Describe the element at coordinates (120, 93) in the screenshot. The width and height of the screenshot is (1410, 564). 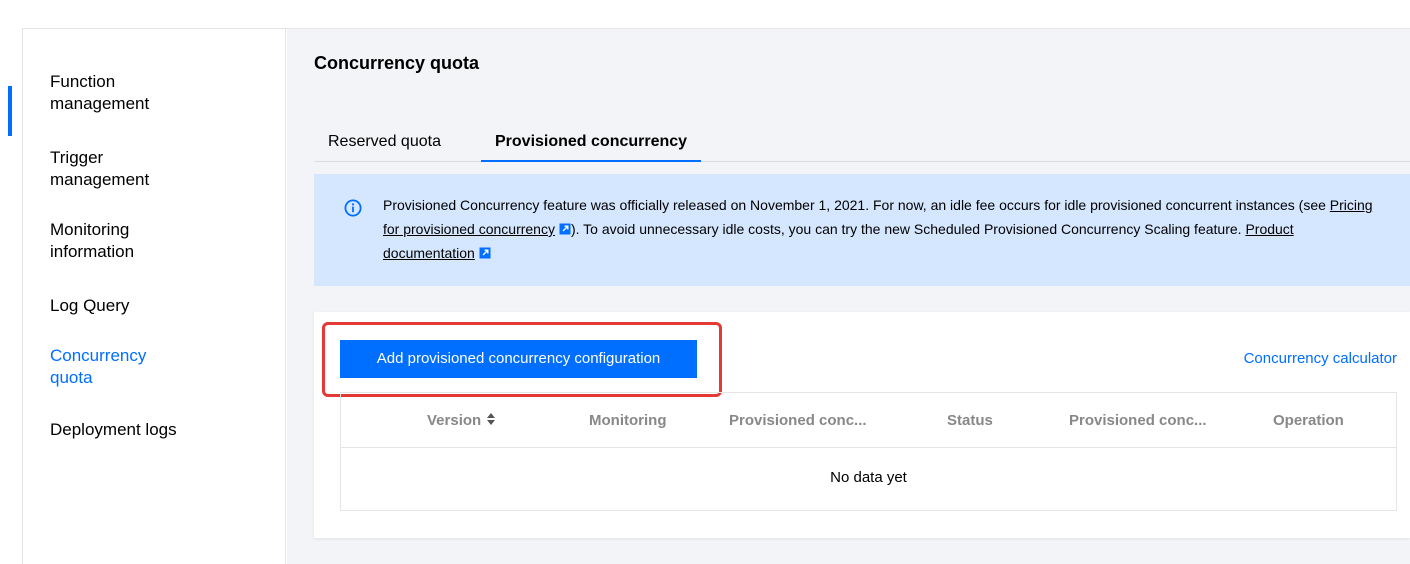
I see `sidebar-item-function-management: Function management` at that location.